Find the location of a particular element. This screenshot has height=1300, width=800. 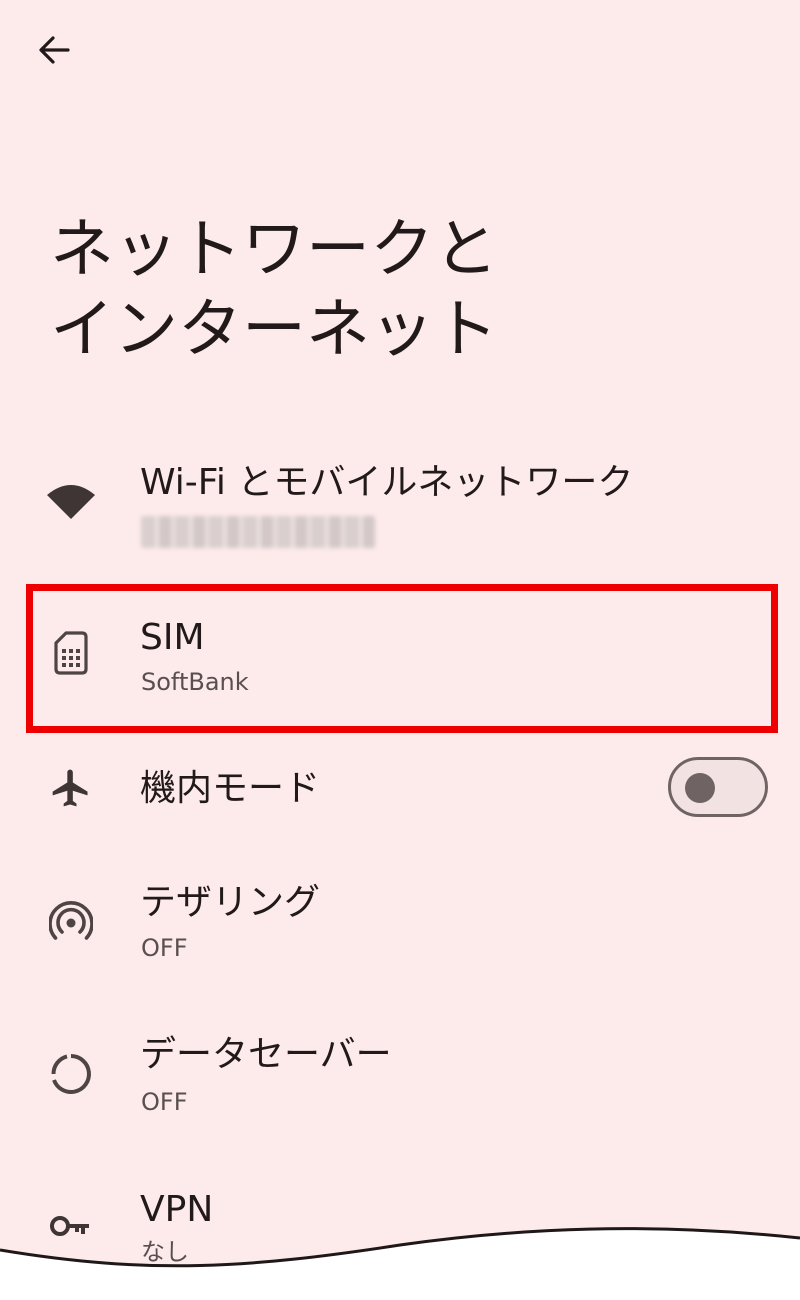

wifi-mobile-network-item: Wi-Fi とモバイルネットワーク is located at coordinates (400, 510).